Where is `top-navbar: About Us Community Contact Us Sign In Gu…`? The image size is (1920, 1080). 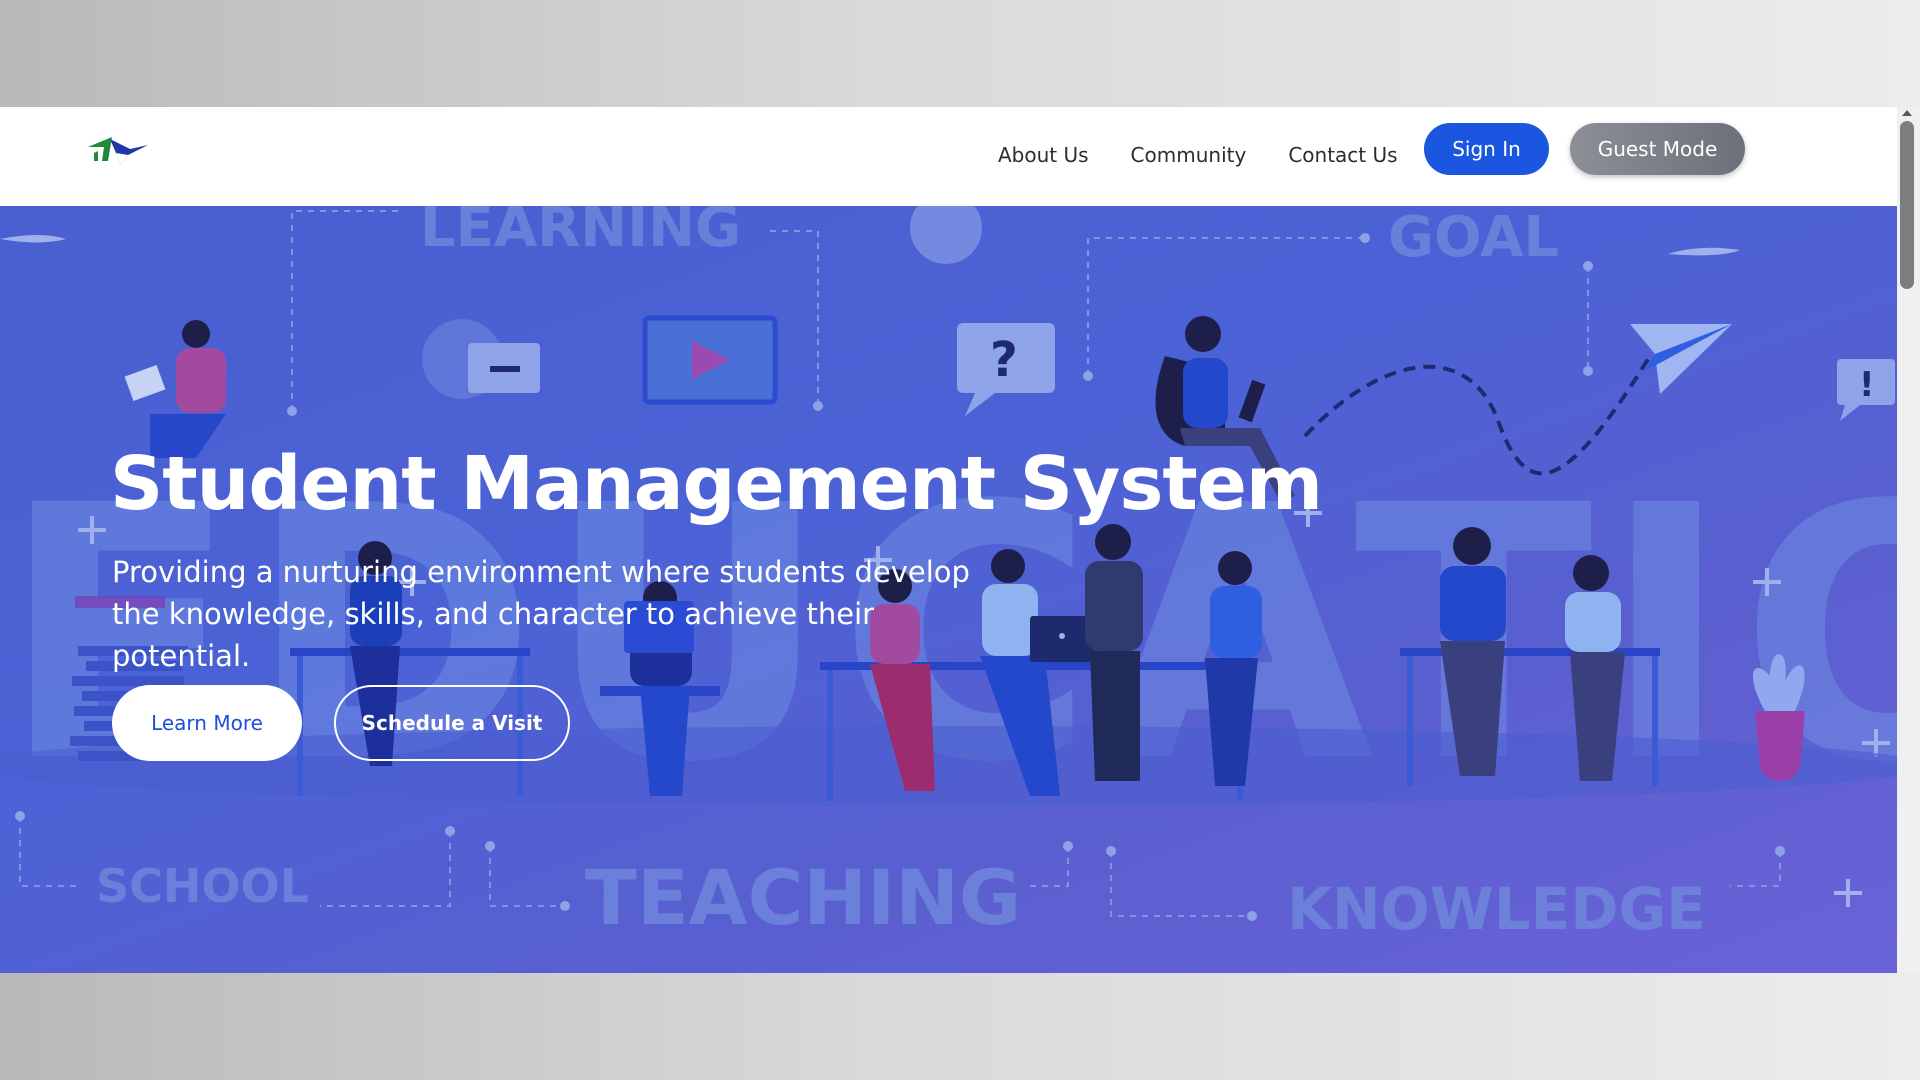 top-navbar: About Us Community Contact Us Sign In Gu… is located at coordinates (948, 156).